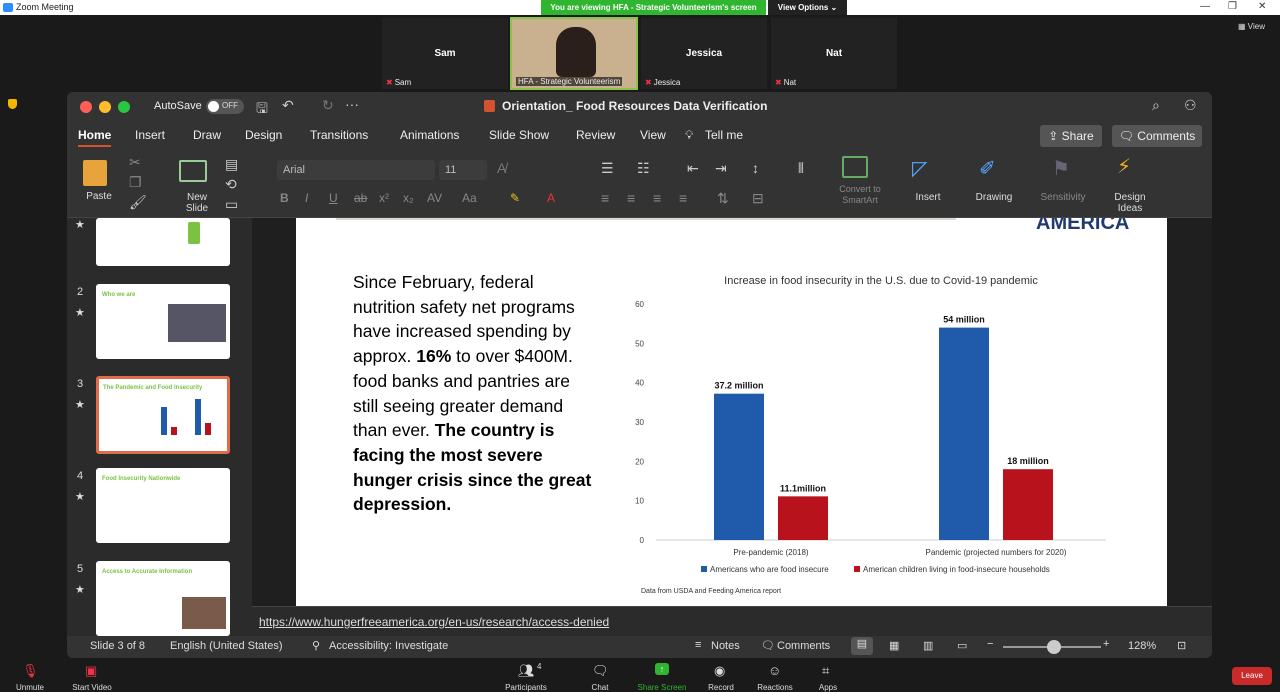 Image resolution: width=1280 pixels, height=692 pixels. I want to click on leave-button: Leave, so click(1252, 676).